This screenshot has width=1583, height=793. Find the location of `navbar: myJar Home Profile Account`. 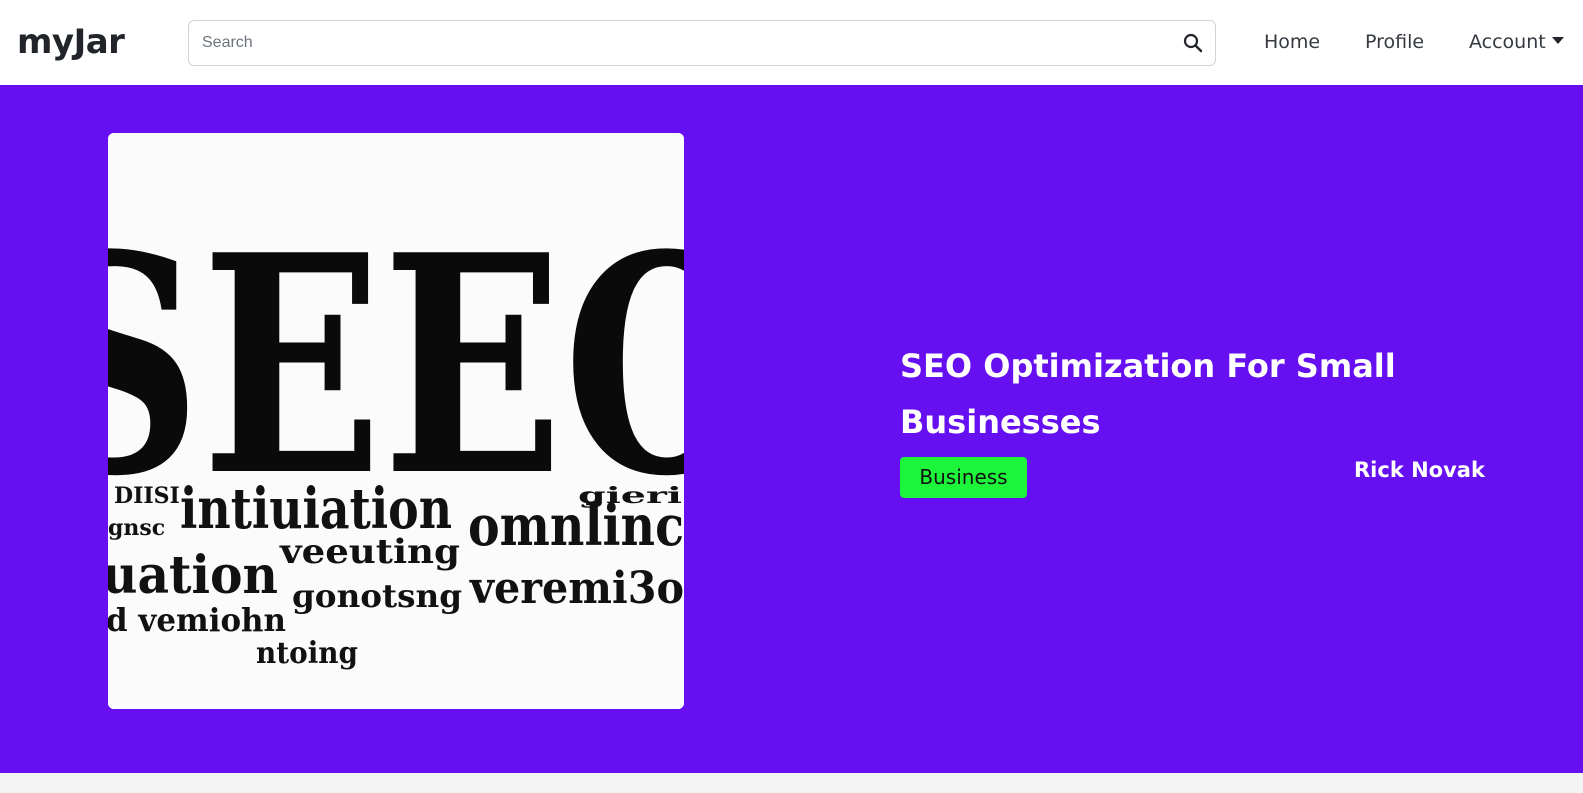

navbar: myJar Home Profile Account is located at coordinates (791, 42).